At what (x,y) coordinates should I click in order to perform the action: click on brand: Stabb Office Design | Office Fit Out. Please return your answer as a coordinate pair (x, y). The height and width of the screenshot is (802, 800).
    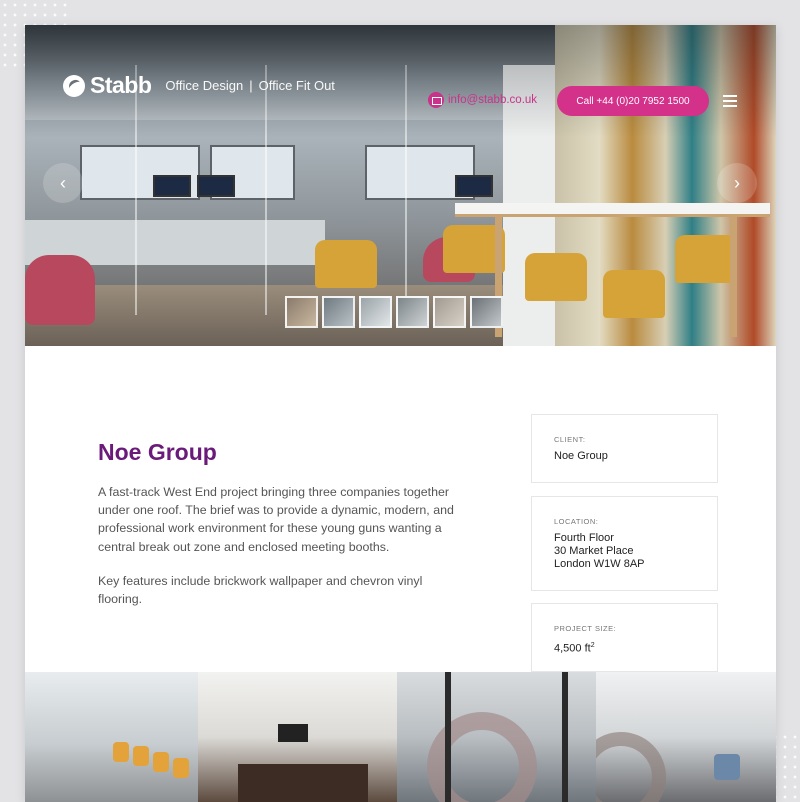
    Looking at the image, I should click on (199, 85).